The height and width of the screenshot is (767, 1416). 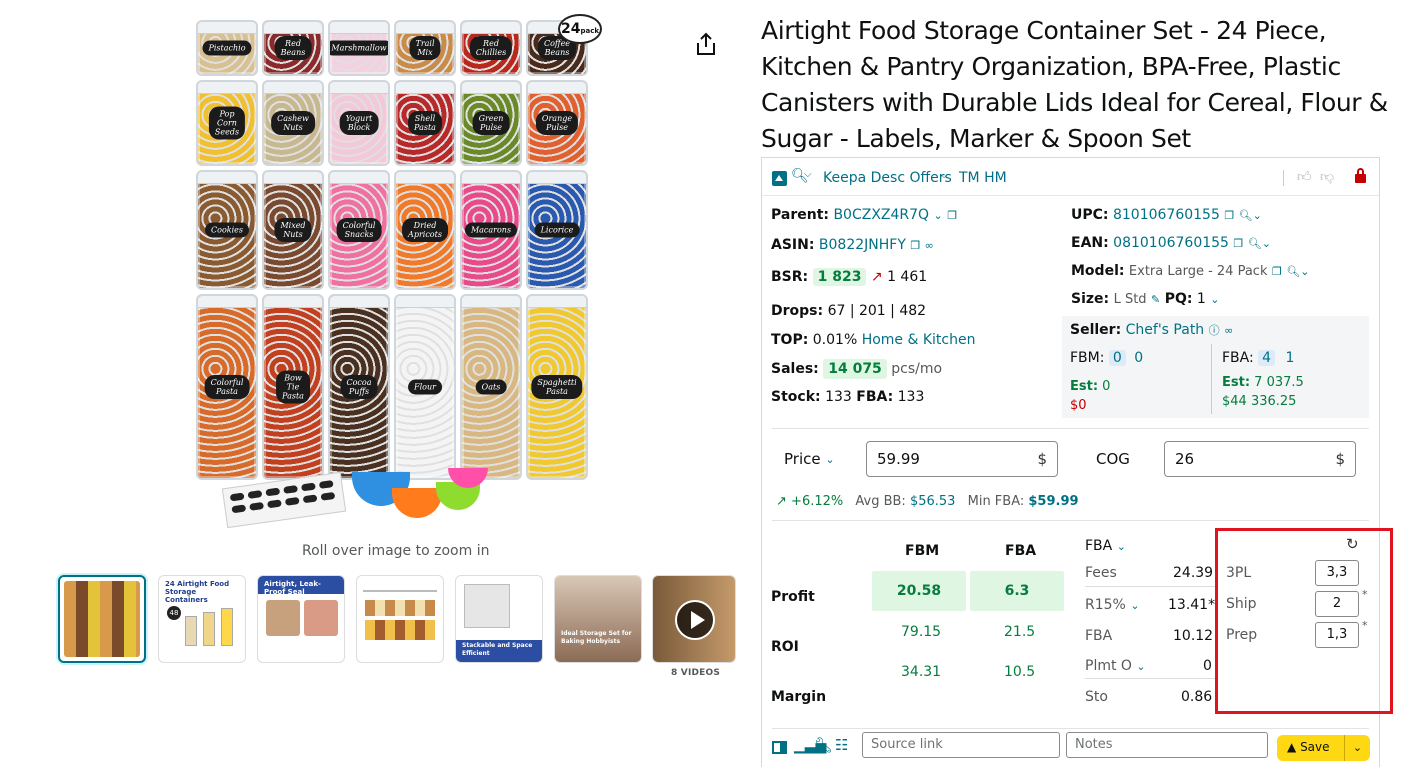 I want to click on size-label: Size:, so click(x=1090, y=299).